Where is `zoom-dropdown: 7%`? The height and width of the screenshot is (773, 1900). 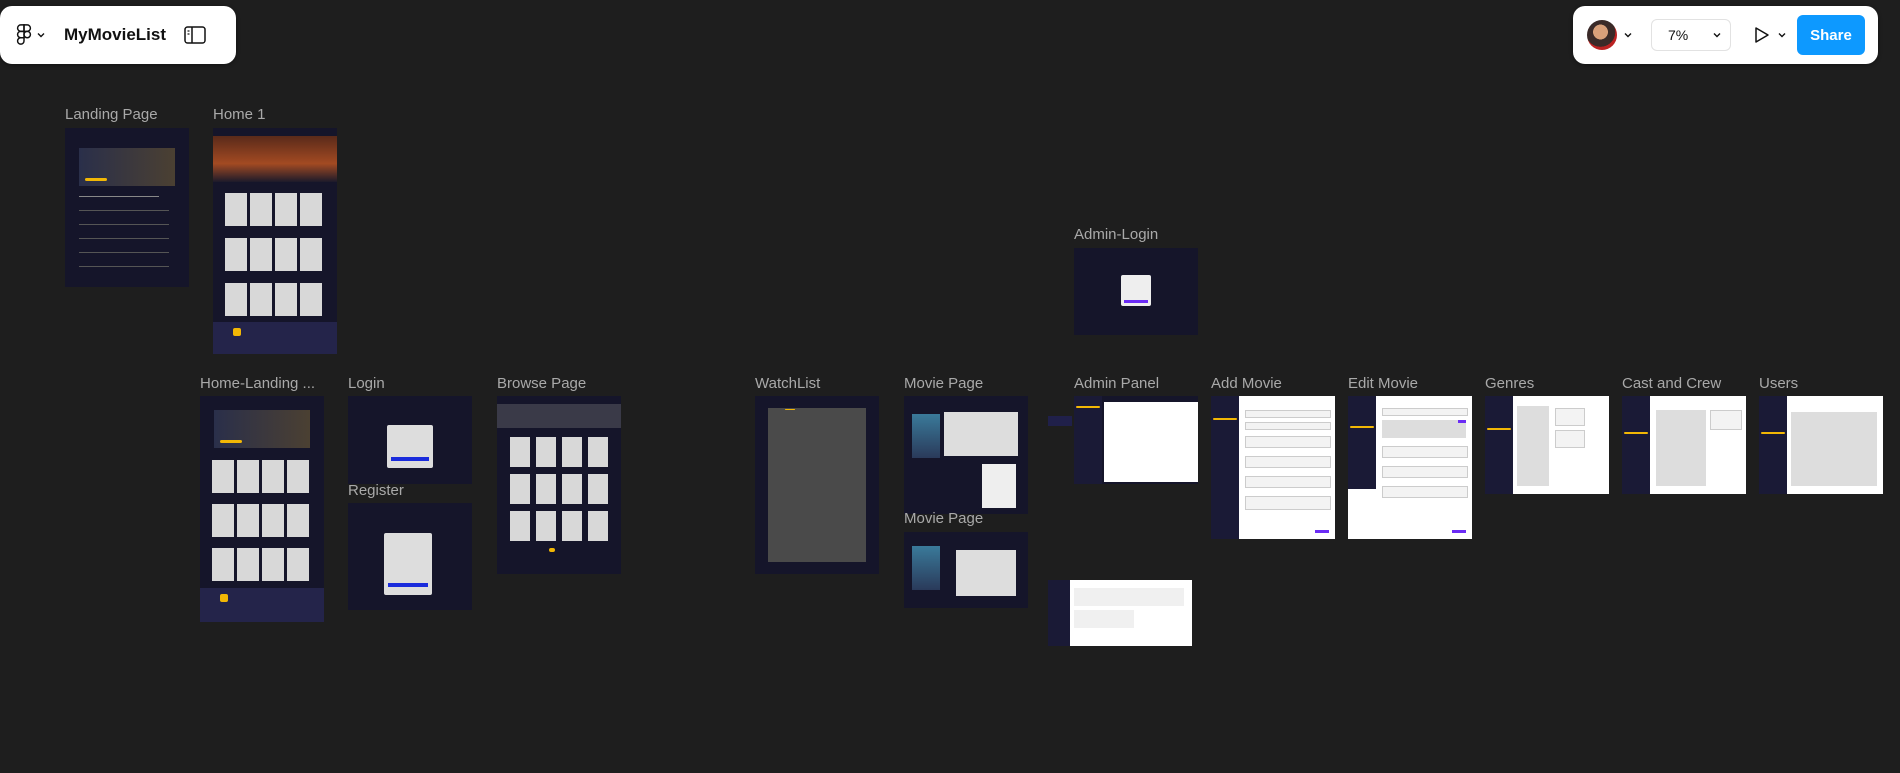 zoom-dropdown: 7% is located at coordinates (1691, 35).